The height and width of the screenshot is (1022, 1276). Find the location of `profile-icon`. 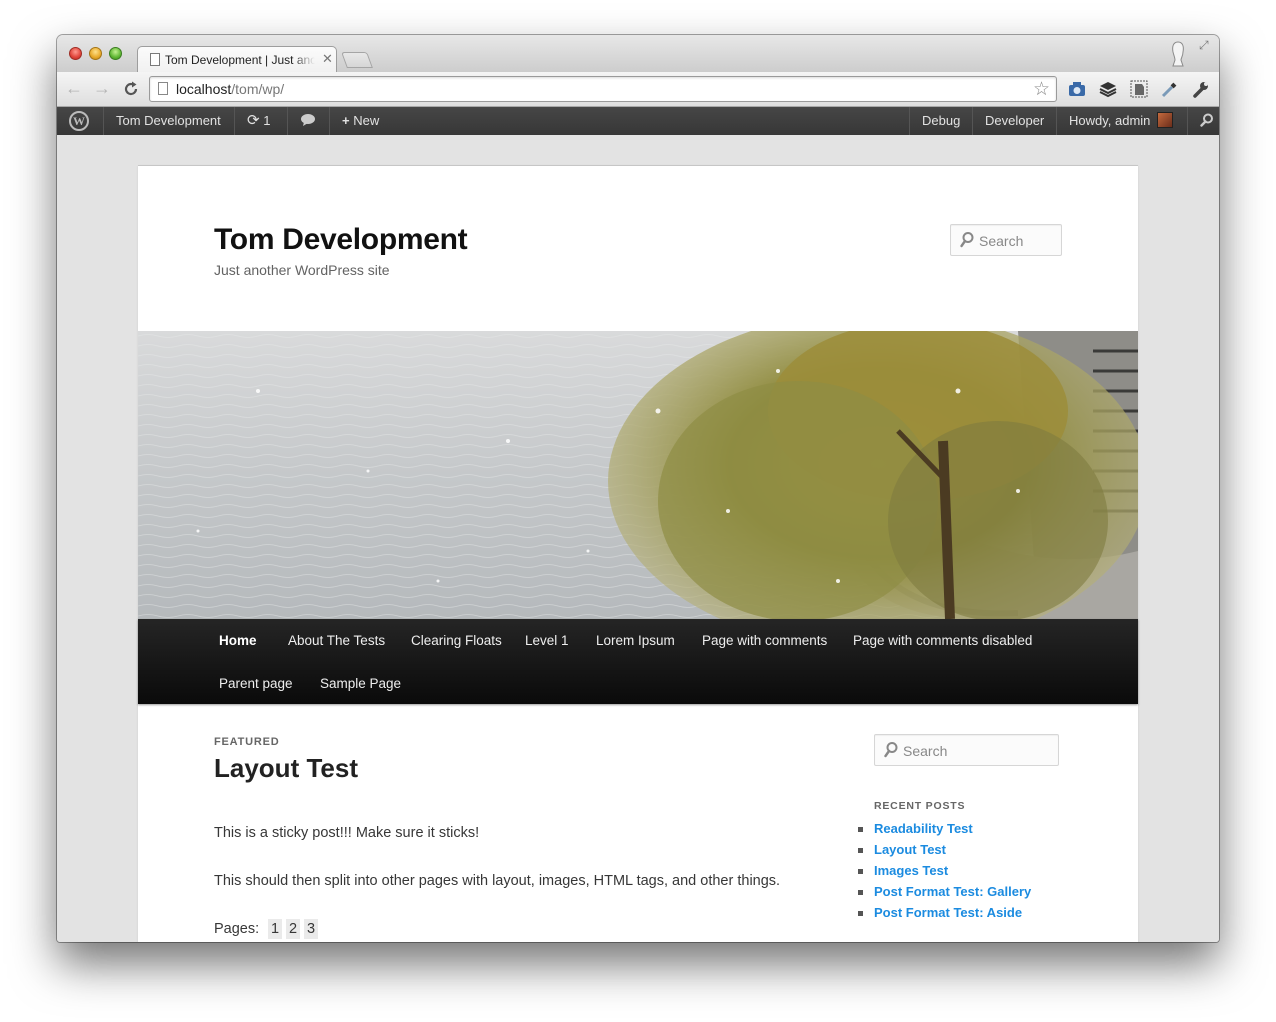

profile-icon is located at coordinates (1178, 54).